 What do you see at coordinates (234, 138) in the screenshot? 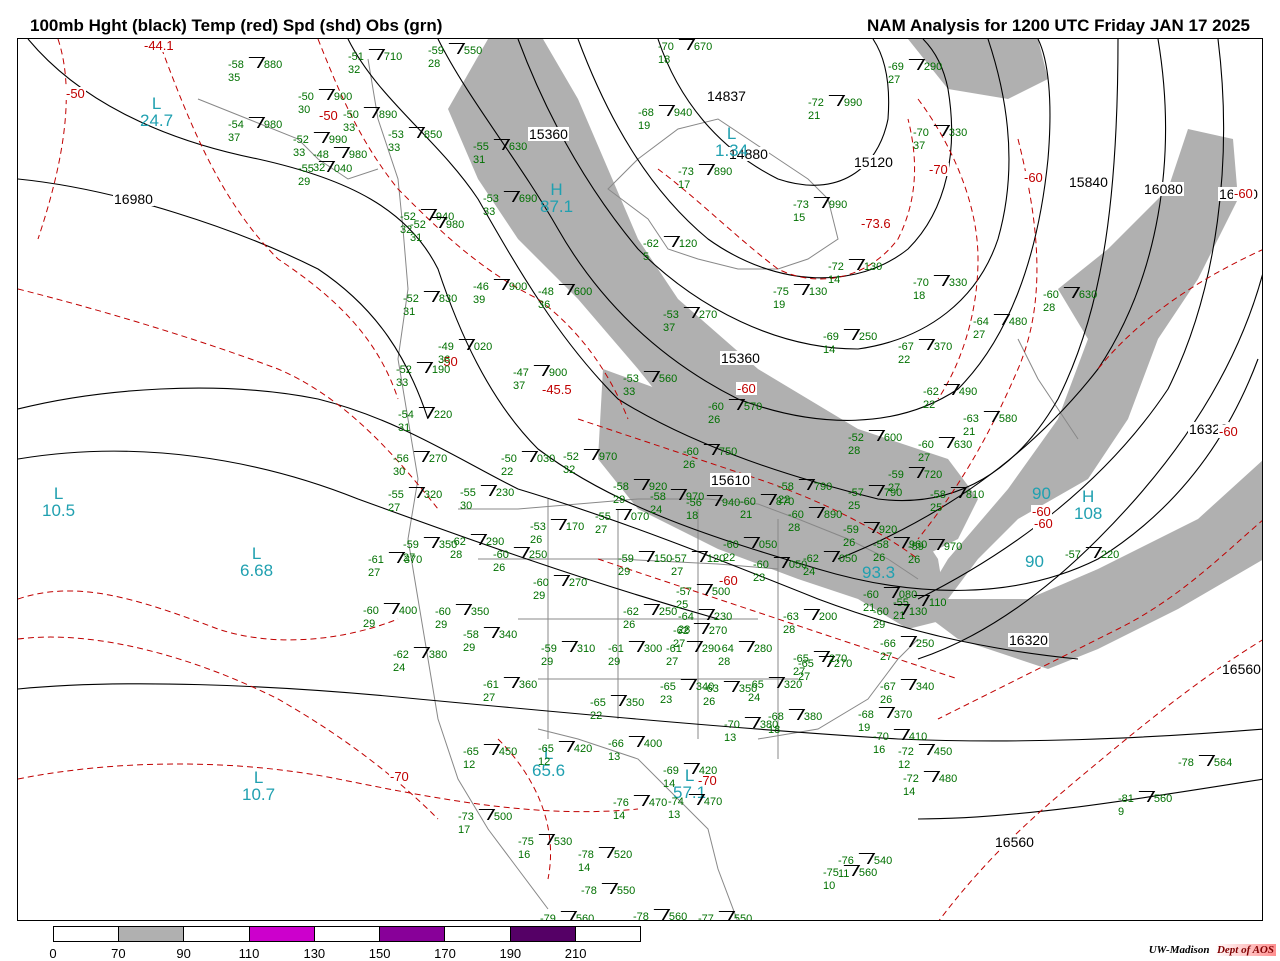
I see `station-dewpoint-depression: 37` at bounding box center [234, 138].